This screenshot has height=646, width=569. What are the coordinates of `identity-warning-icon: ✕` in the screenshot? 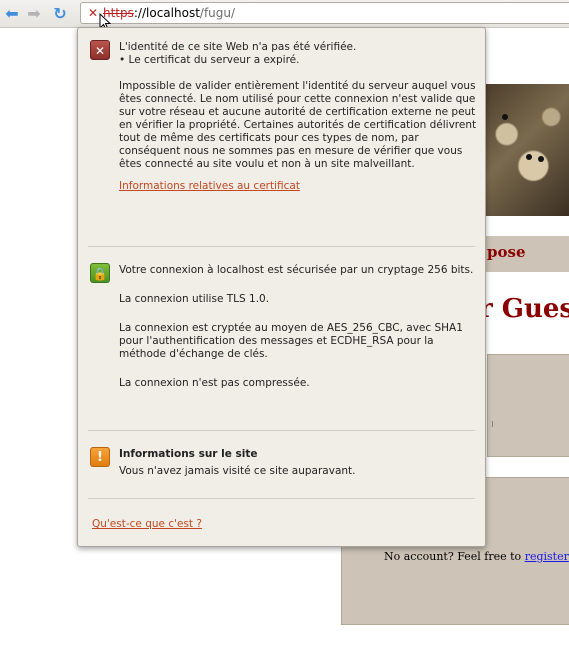 It's located at (100, 50).